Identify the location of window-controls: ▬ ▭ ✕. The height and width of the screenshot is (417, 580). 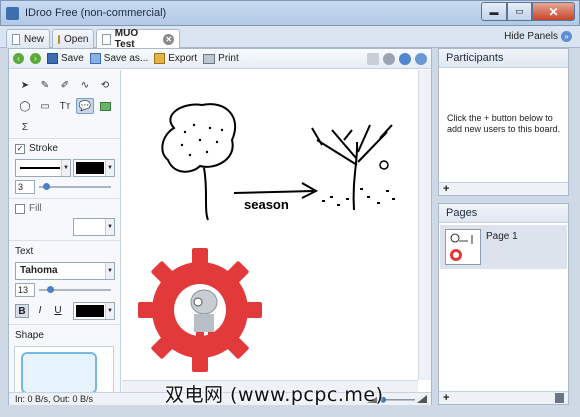
(528, 11).